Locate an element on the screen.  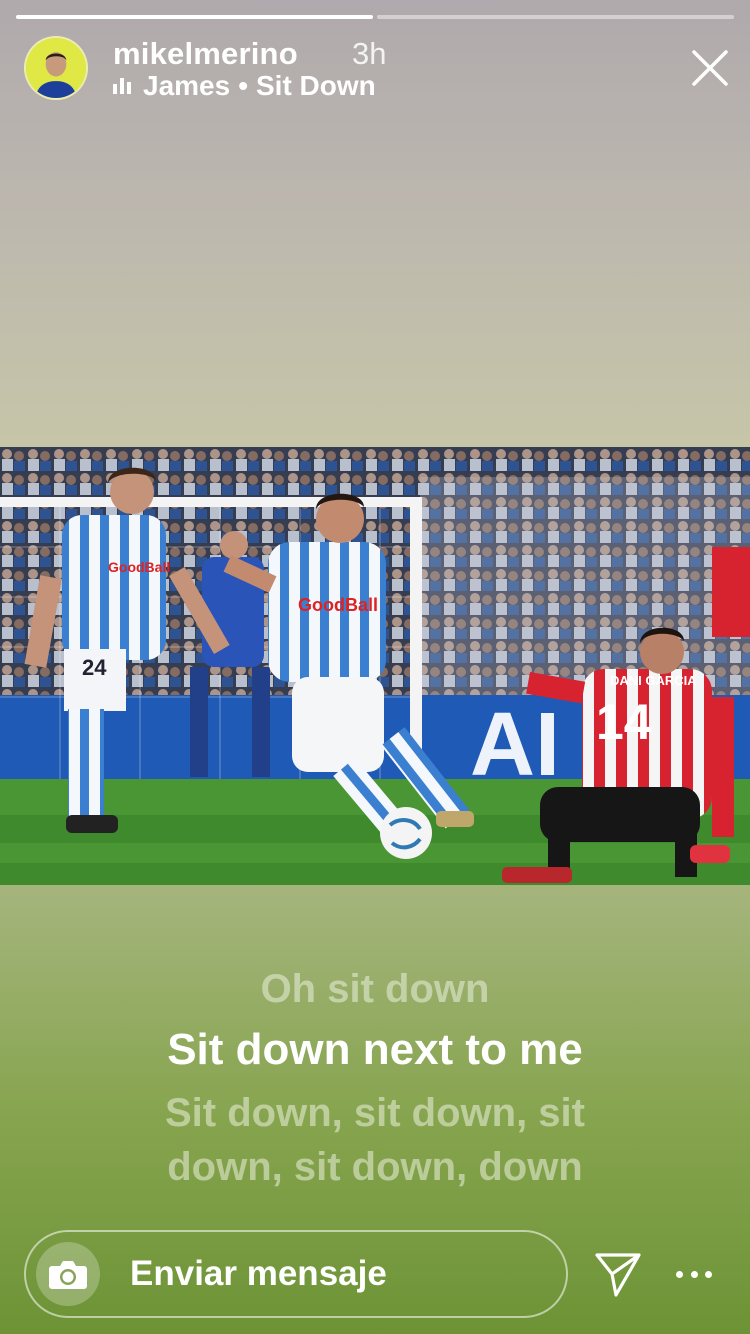
music-bars-icon is located at coordinates (124, 86).